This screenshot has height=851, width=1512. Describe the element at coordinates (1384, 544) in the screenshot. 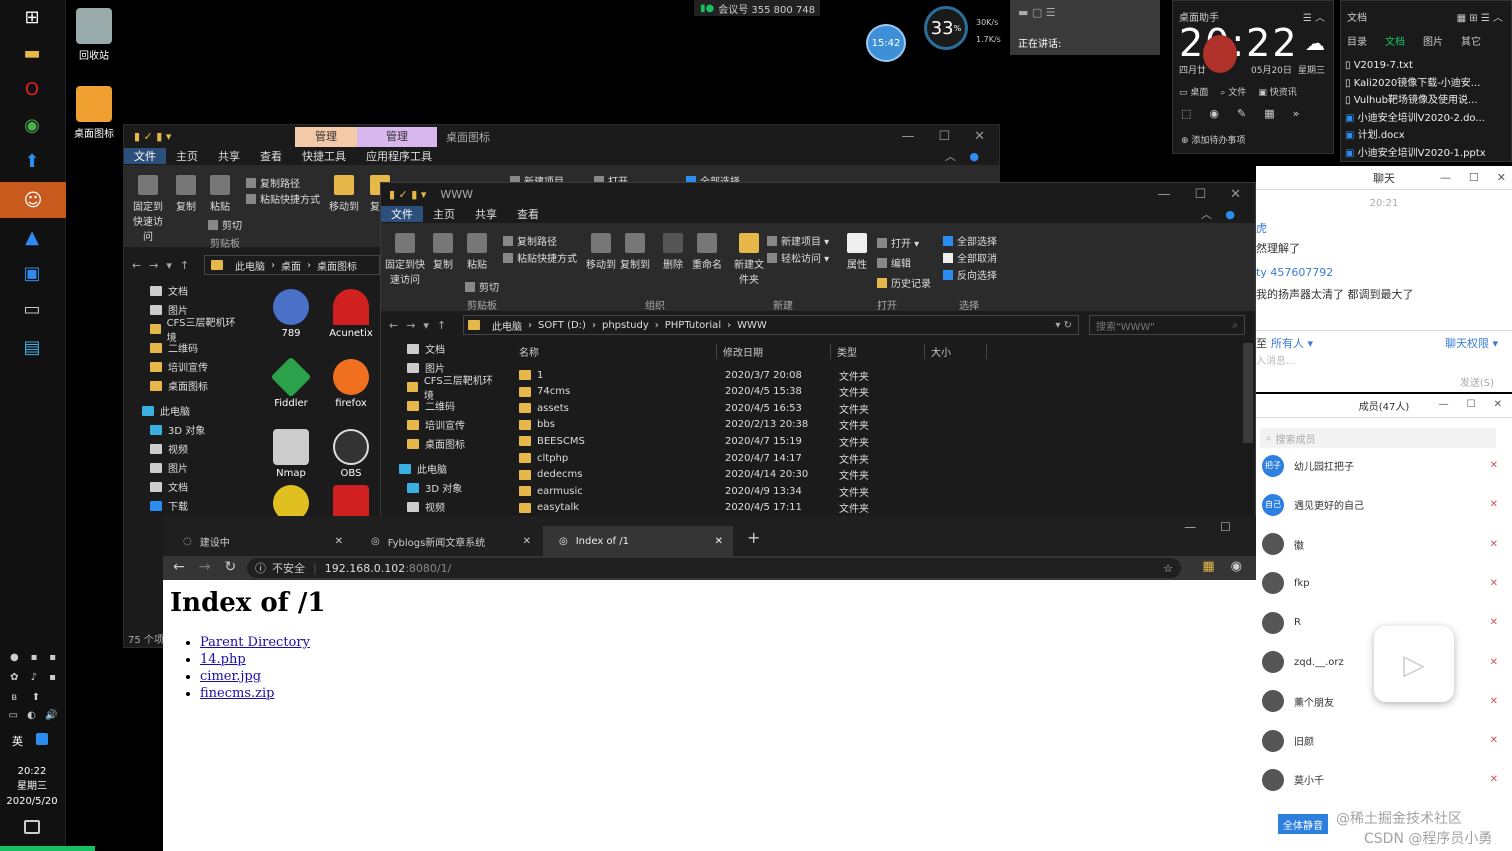

I see `member-item: 徽 ✕` at that location.